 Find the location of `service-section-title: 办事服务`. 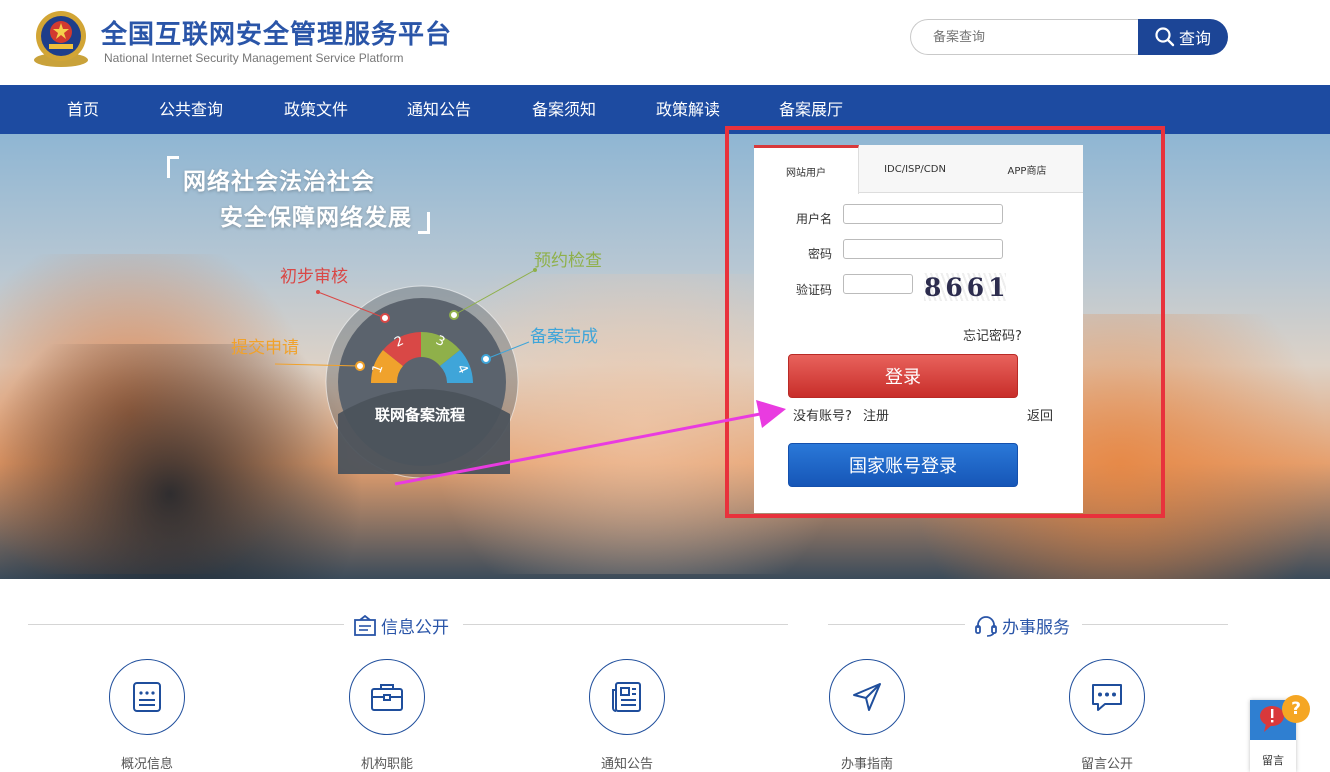

service-section-title: 办事服务 is located at coordinates (1022, 625).